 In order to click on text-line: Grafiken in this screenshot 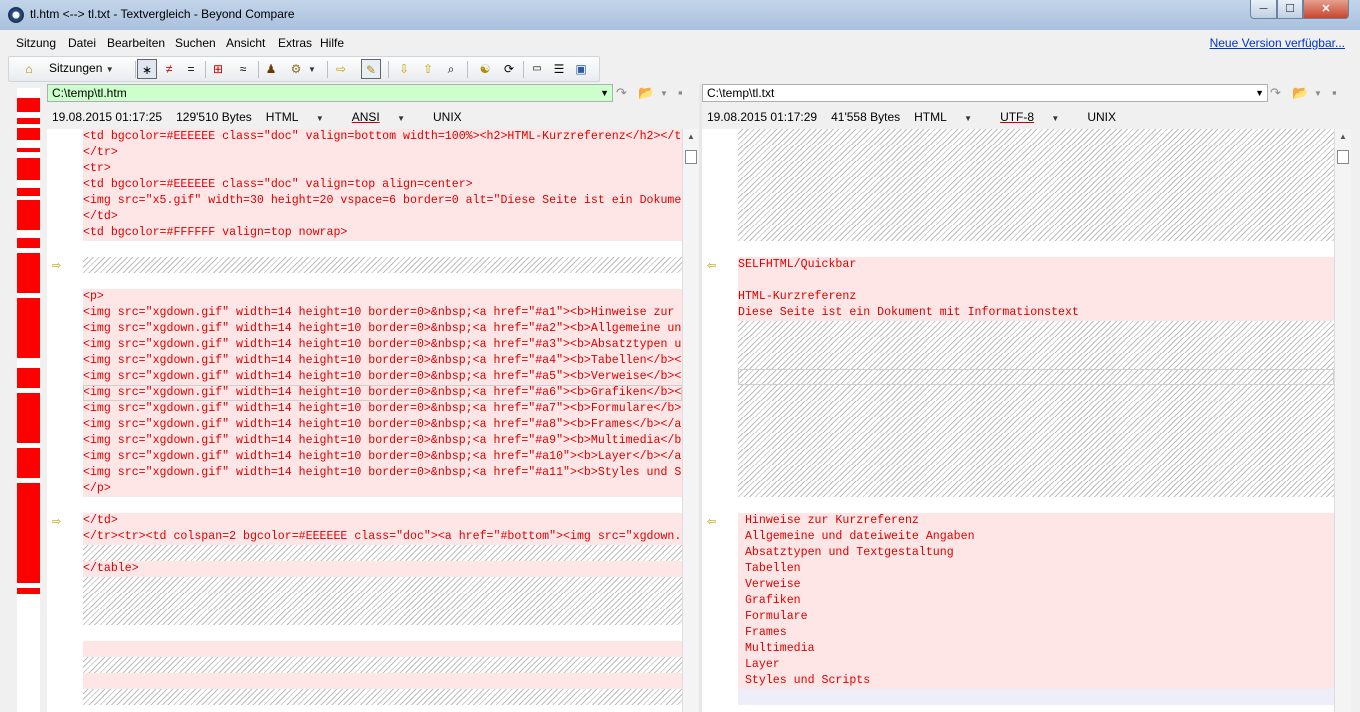, I will do `click(1036, 601)`.